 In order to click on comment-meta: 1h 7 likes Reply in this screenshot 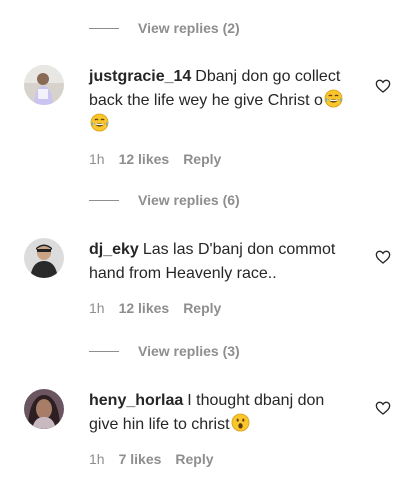, I will do `click(151, 459)`.